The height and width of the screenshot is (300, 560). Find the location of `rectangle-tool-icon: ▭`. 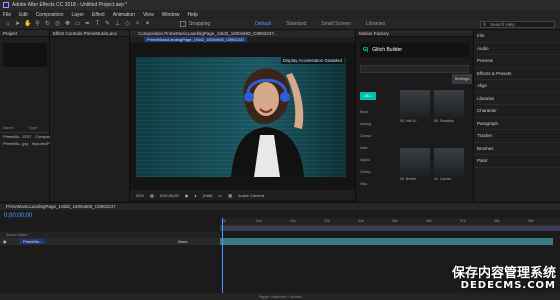

rectangle-tool-icon: ▭ is located at coordinates (77, 24).